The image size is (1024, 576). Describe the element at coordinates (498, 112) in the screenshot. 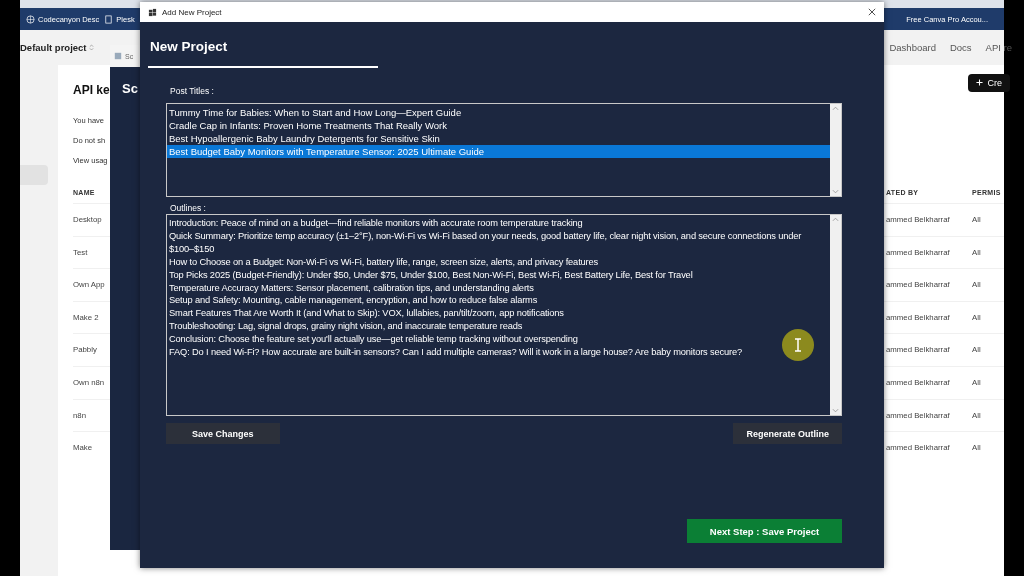

I see `list-item: Tummy Time for Babies: When to Start and How Long—Expert Guide` at that location.